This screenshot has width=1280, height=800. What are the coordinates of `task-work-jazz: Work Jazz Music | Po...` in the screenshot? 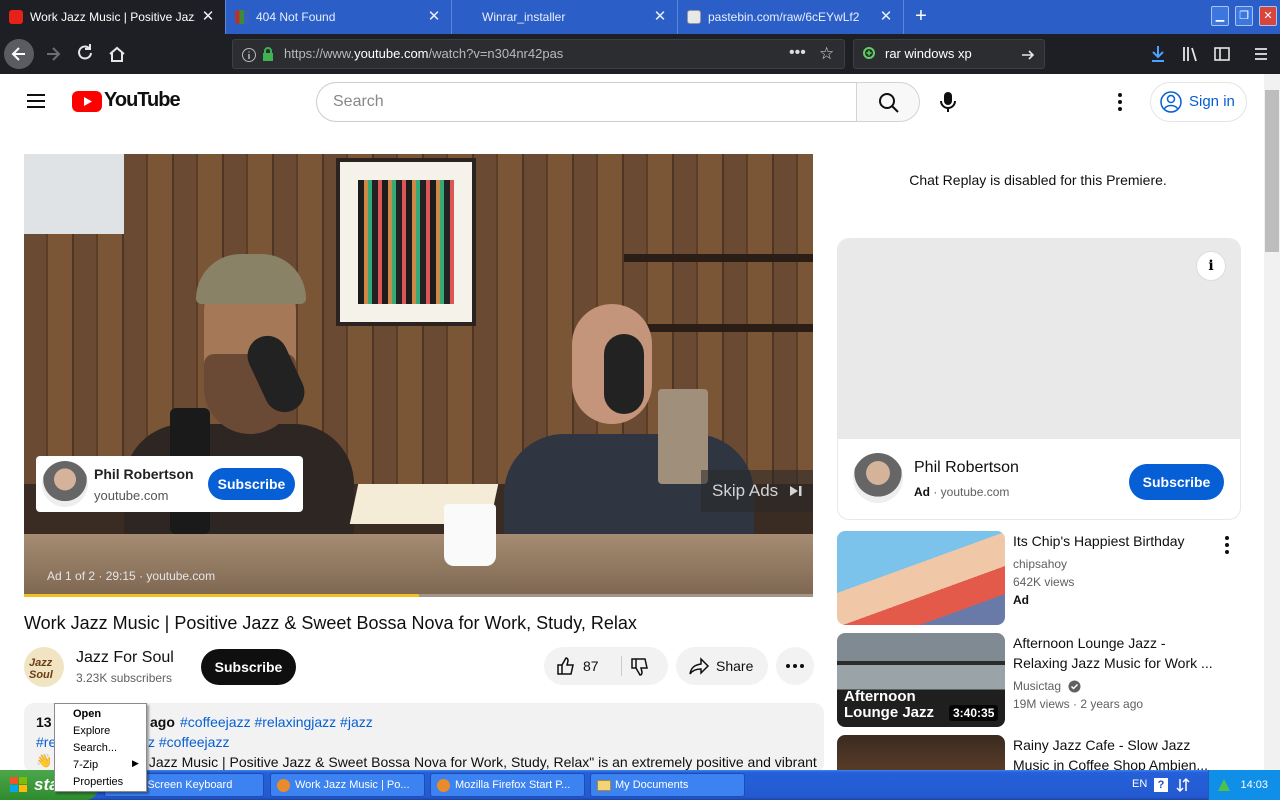 It's located at (347, 785).